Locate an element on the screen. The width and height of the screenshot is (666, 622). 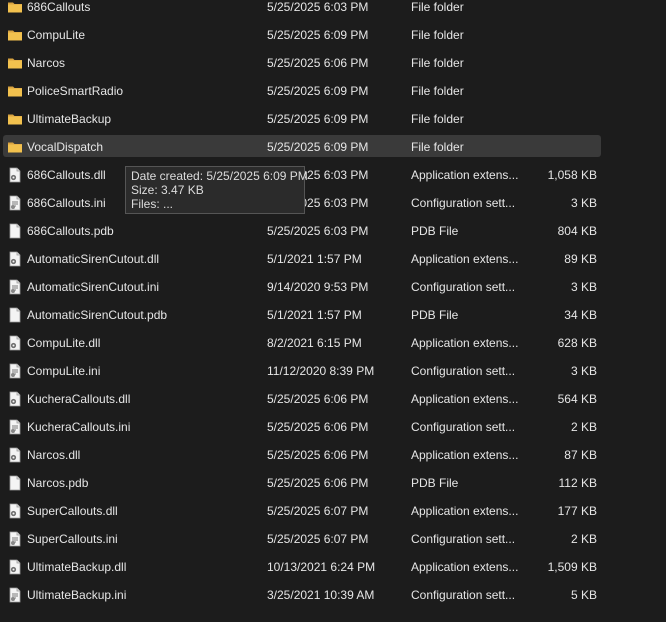
file-name: AutomaticSirenCutout.dll is located at coordinates (93, 259).